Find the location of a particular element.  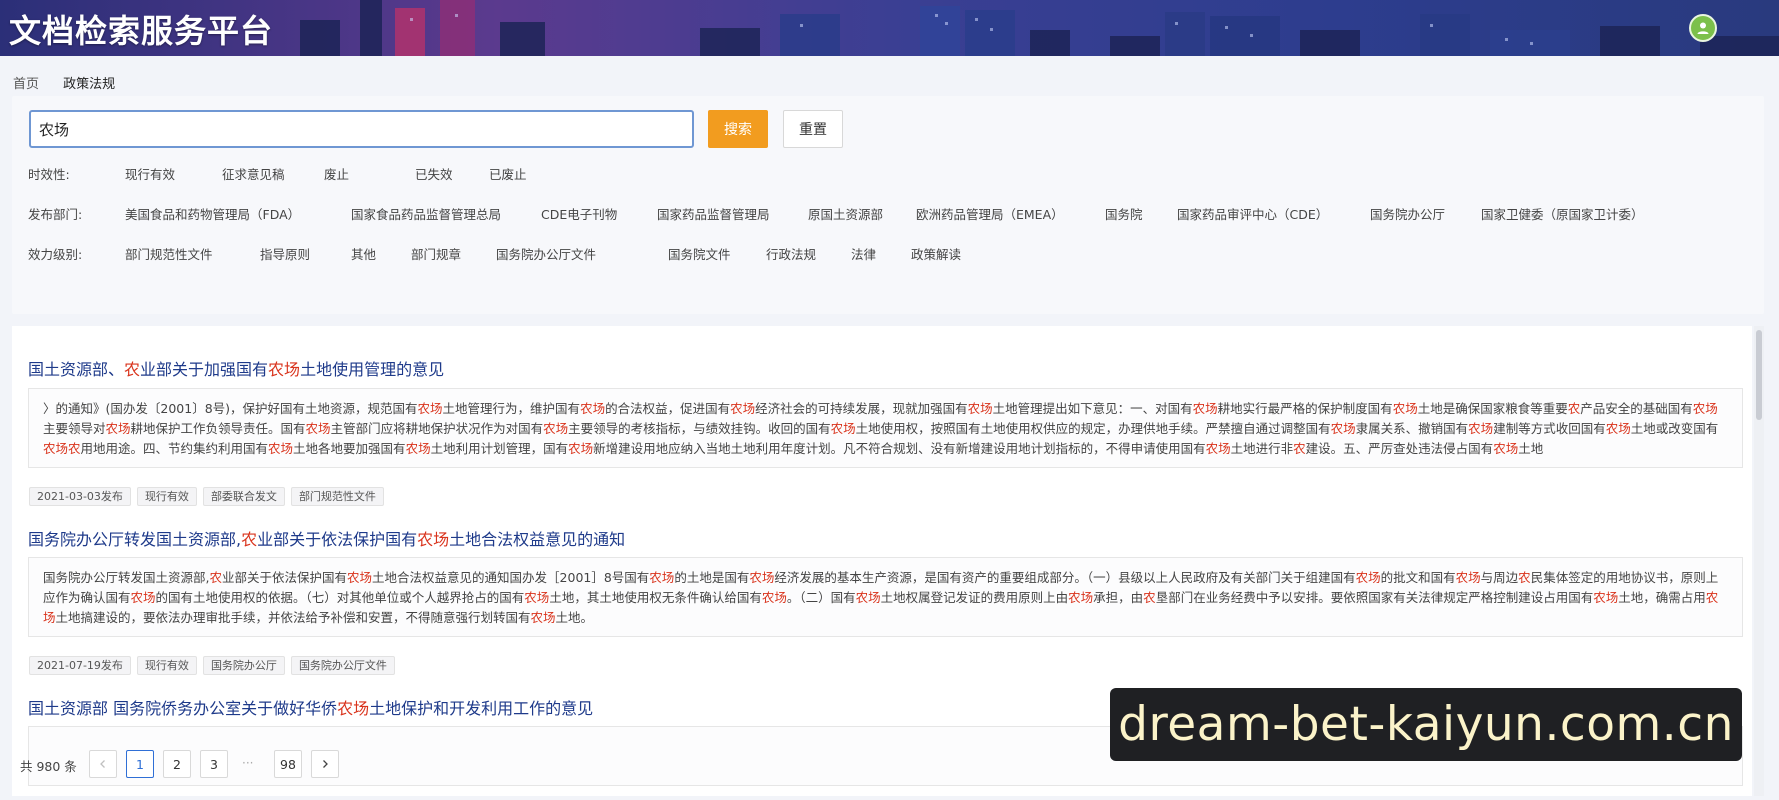

keyword-highlight: 农场农 is located at coordinates (62, 448).